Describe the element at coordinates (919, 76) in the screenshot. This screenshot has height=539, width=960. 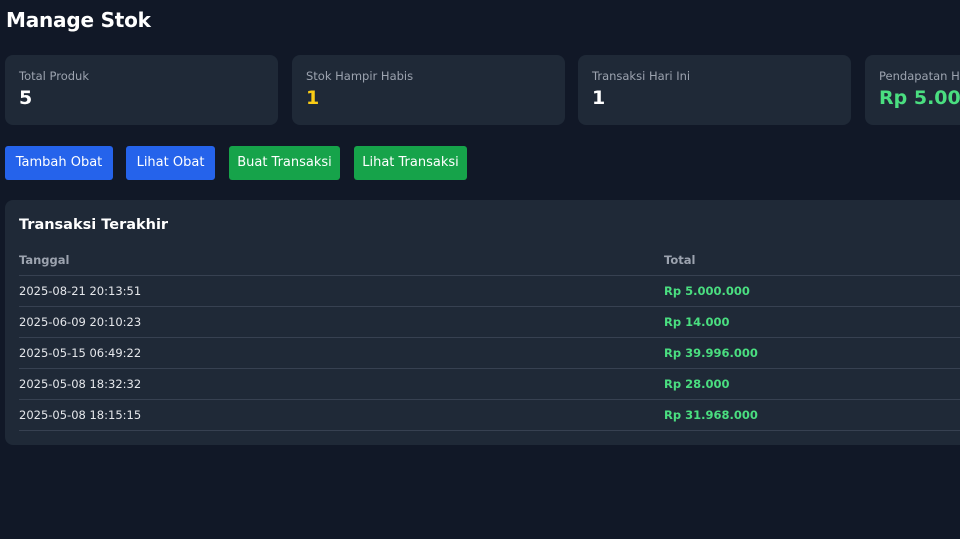
I see `stat-label: Pendapatan Har` at that location.